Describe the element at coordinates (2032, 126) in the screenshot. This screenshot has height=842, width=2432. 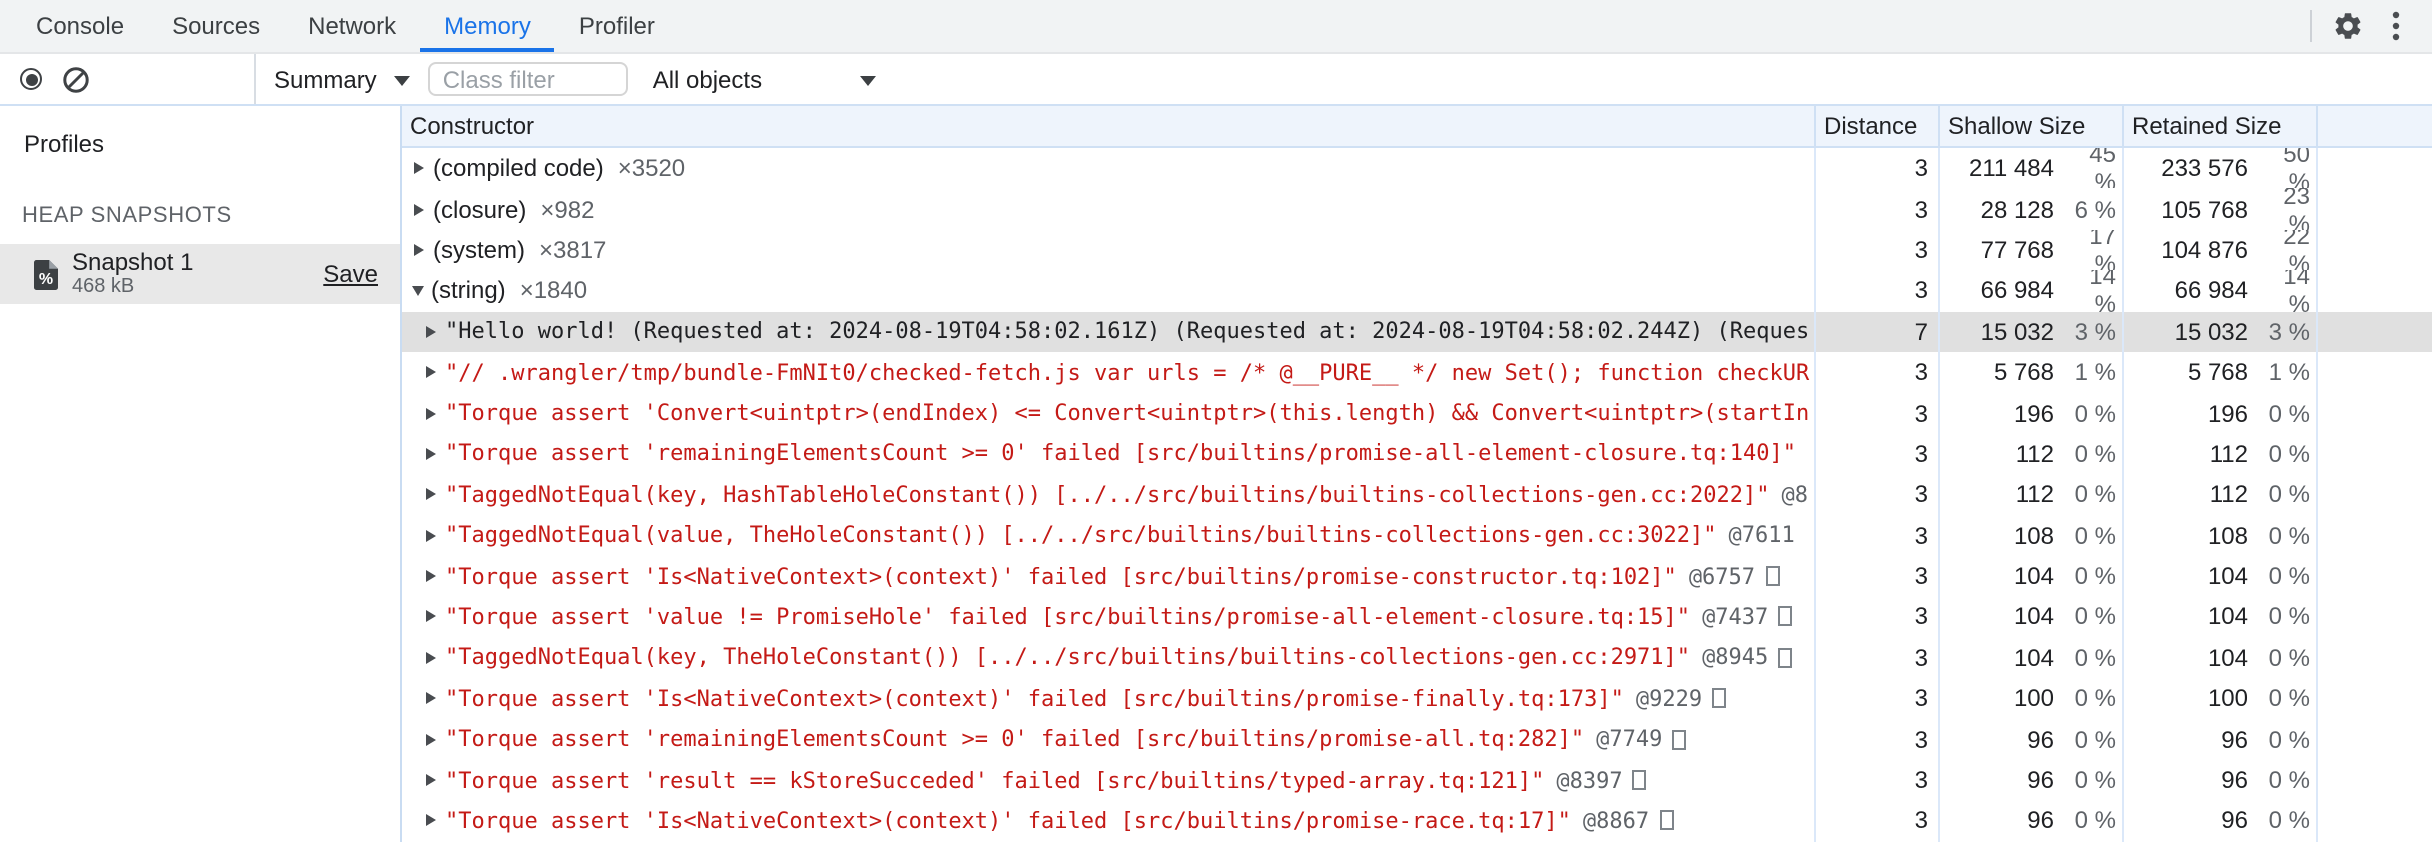
I see `column-header-shallow-size: Shallow Size` at that location.